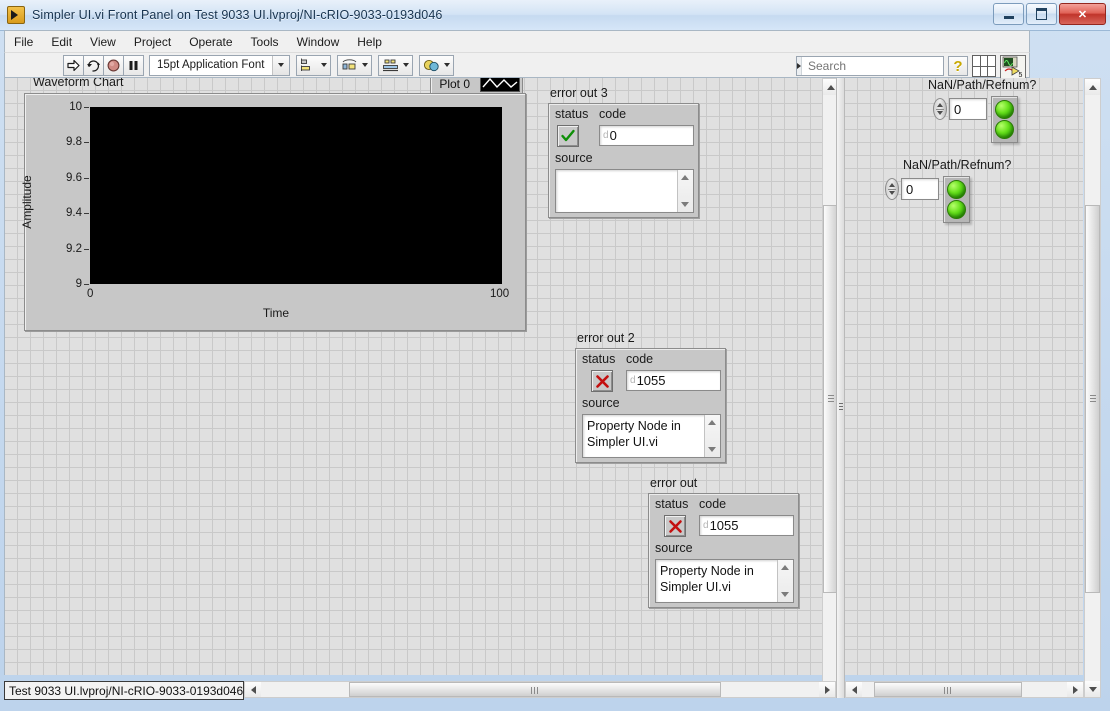 This screenshot has height=711, width=1110. I want to click on font-selector: 15pt Application Font, so click(220, 65).